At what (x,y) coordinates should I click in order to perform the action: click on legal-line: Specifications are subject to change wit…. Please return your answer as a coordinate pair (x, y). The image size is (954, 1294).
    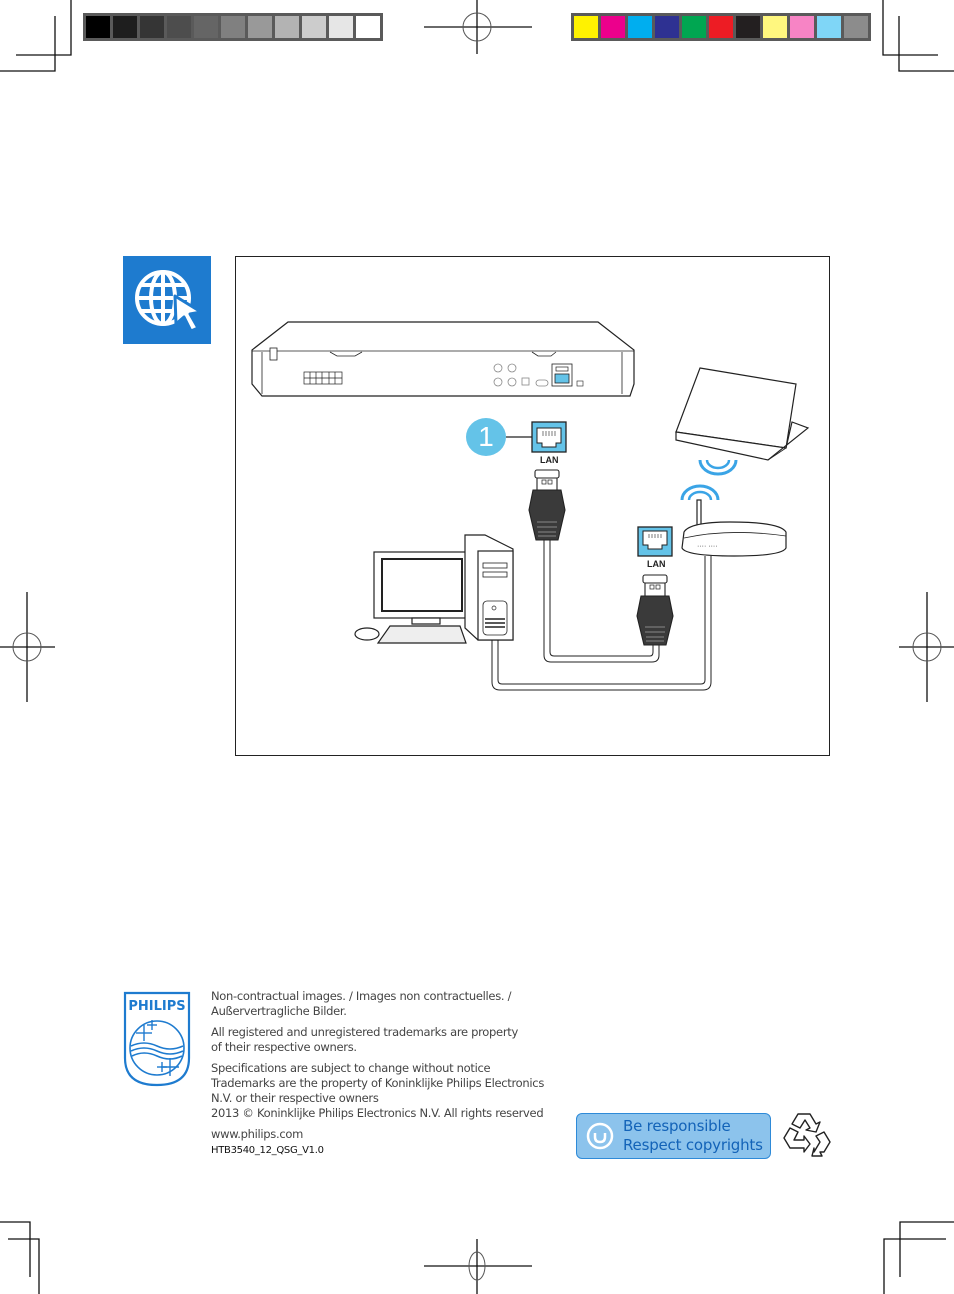
    Looking at the image, I should click on (351, 1068).